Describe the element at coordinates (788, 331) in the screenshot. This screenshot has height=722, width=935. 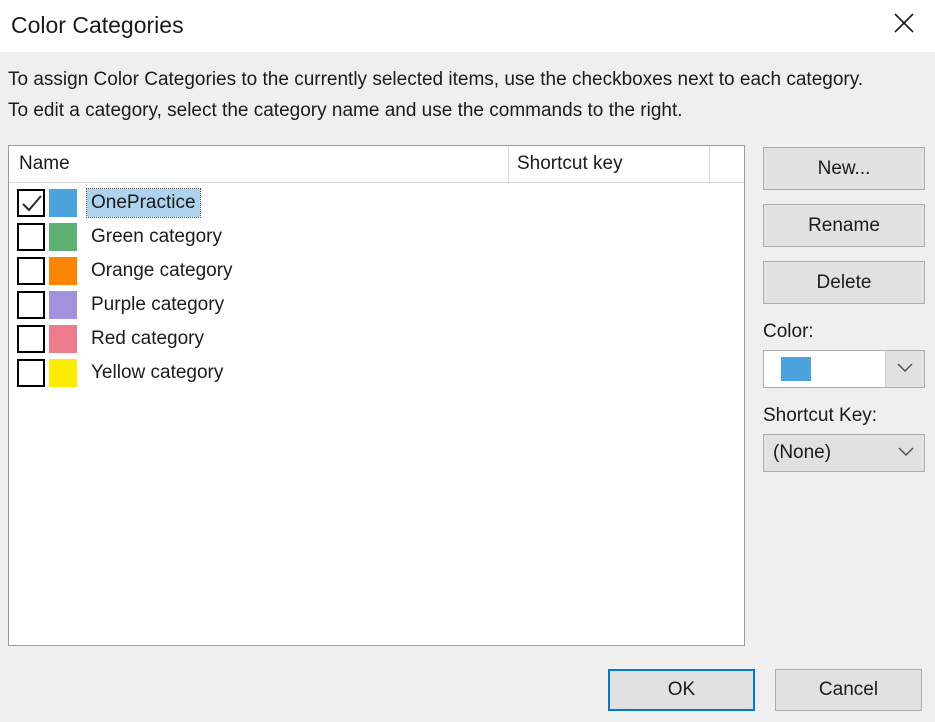
I see `color-label: Color:` at that location.